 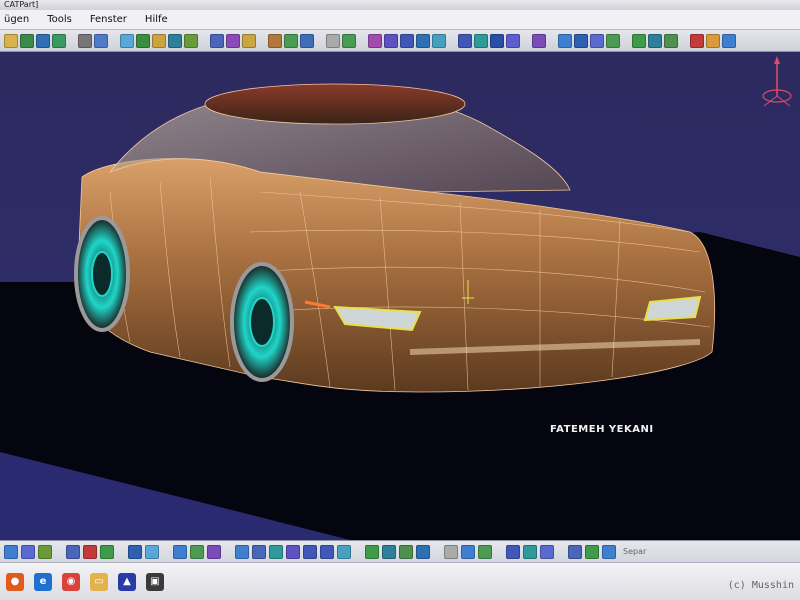 I want to click on multi-section-icon, so click(x=175, y=40).